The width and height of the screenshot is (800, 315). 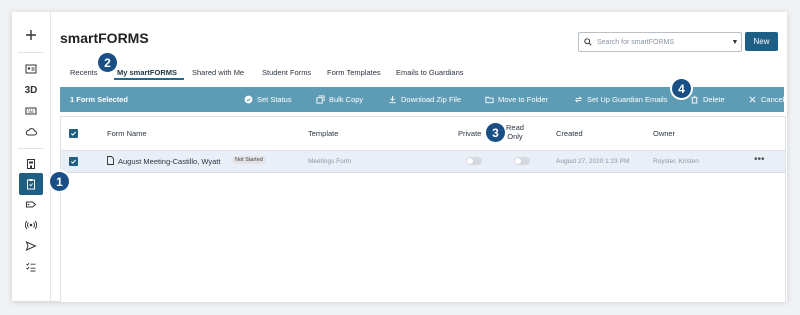 What do you see at coordinates (392, 99) in the screenshot?
I see `download-icon` at bounding box center [392, 99].